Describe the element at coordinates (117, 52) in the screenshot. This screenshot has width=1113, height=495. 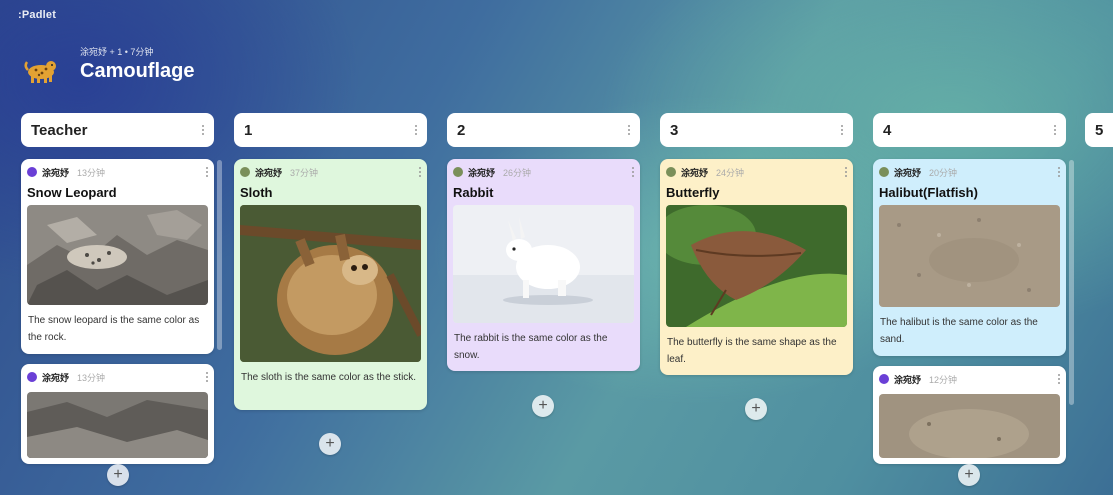
I see `board-meta: 涂宛妤 + 1 • 7分钟` at that location.